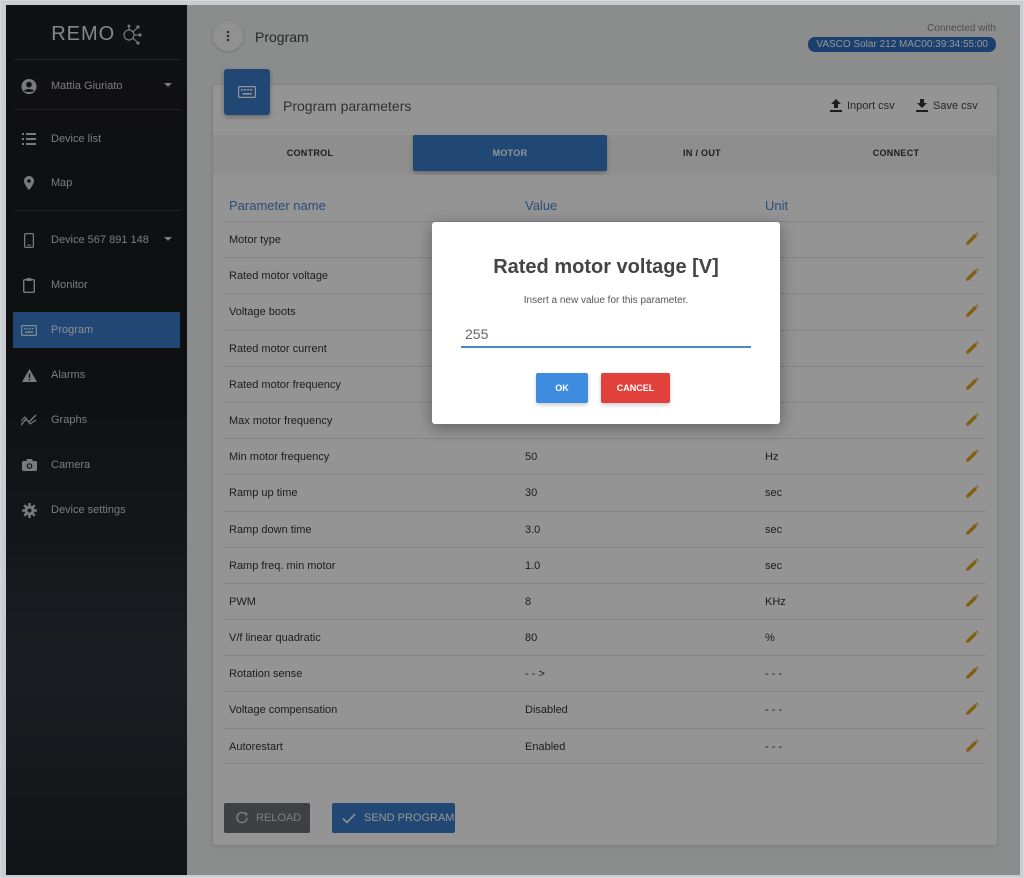 This screenshot has width=1024, height=878. I want to click on dialog-title: Rated motor voltage [V], so click(606, 267).